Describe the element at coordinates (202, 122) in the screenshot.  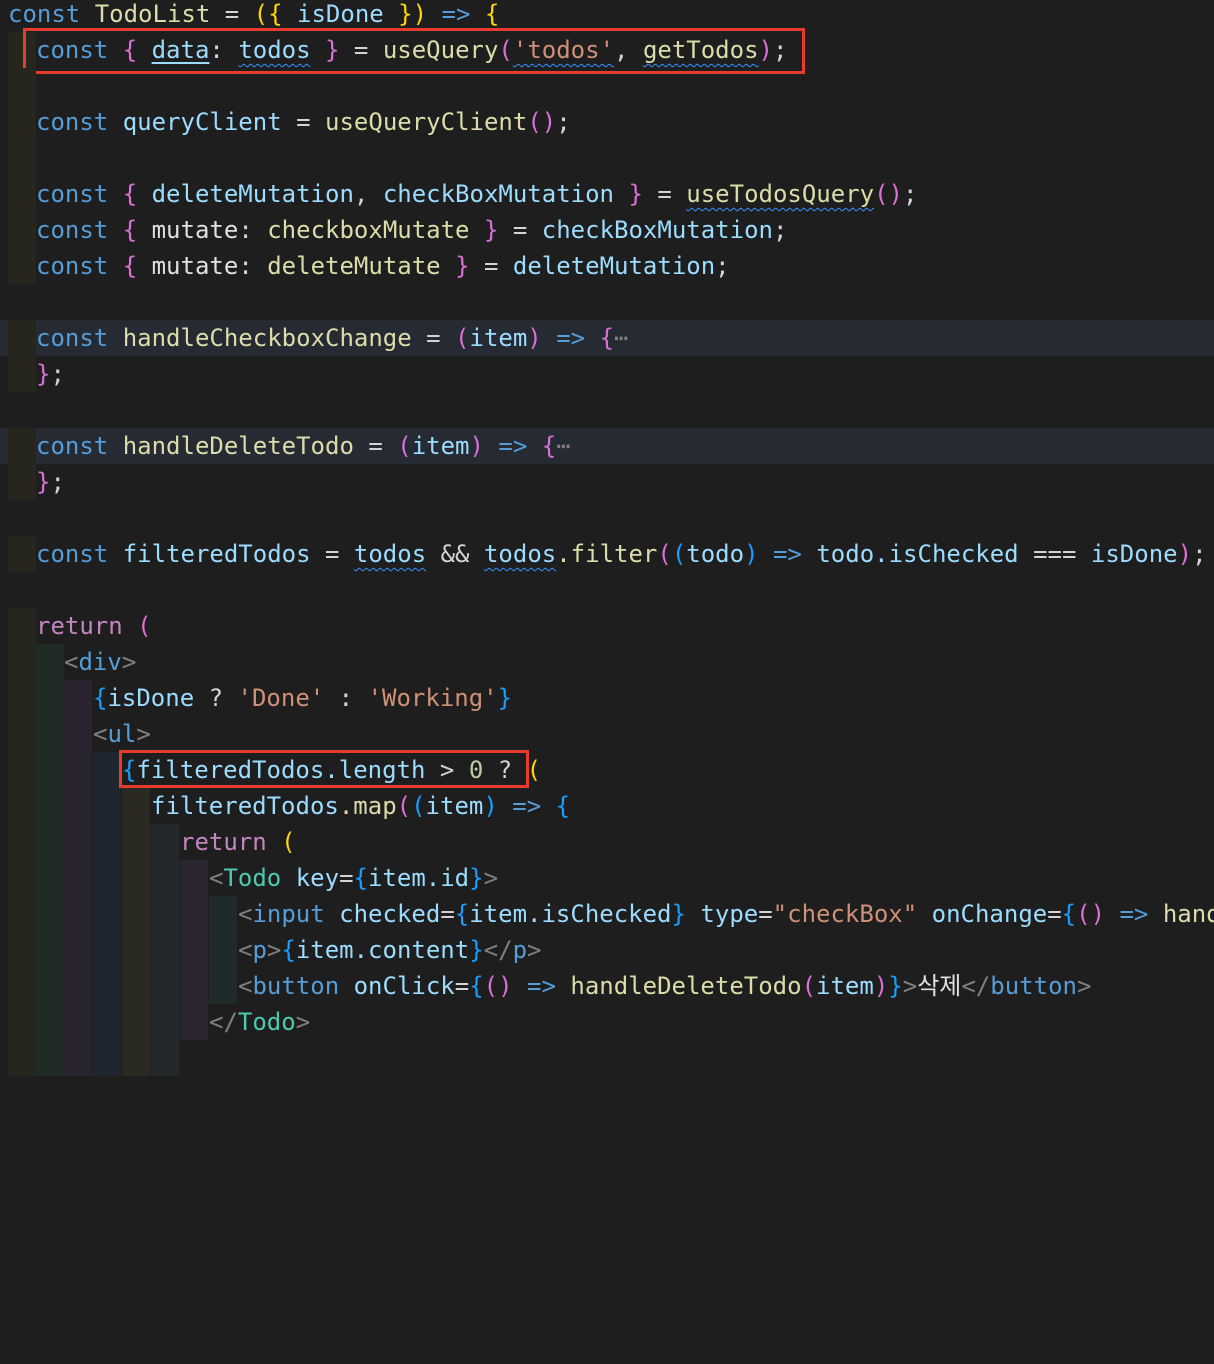
I see `token: queryClient` at that location.